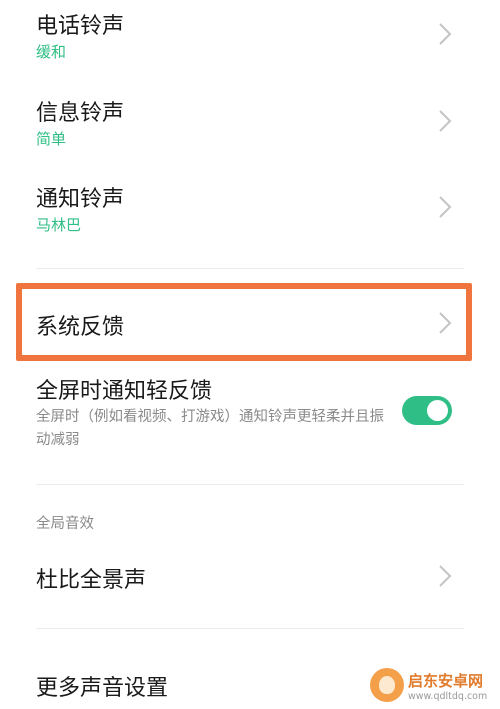 Image resolution: width=500 pixels, height=709 pixels. What do you see at coordinates (437, 410) in the screenshot?
I see `toggle-knob` at bounding box center [437, 410].